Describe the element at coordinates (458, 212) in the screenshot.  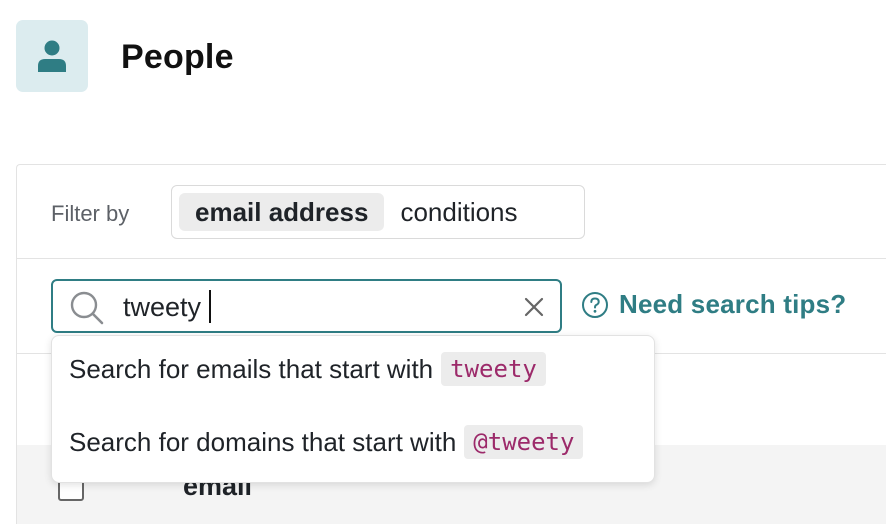
I see `filter-option-conditions: conditions` at that location.